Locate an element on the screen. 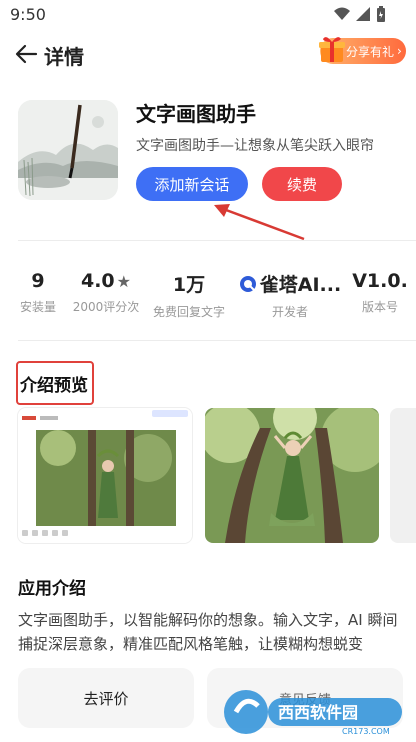 This screenshot has height=742, width=416. back-arrow-icon is located at coordinates (26, 54).